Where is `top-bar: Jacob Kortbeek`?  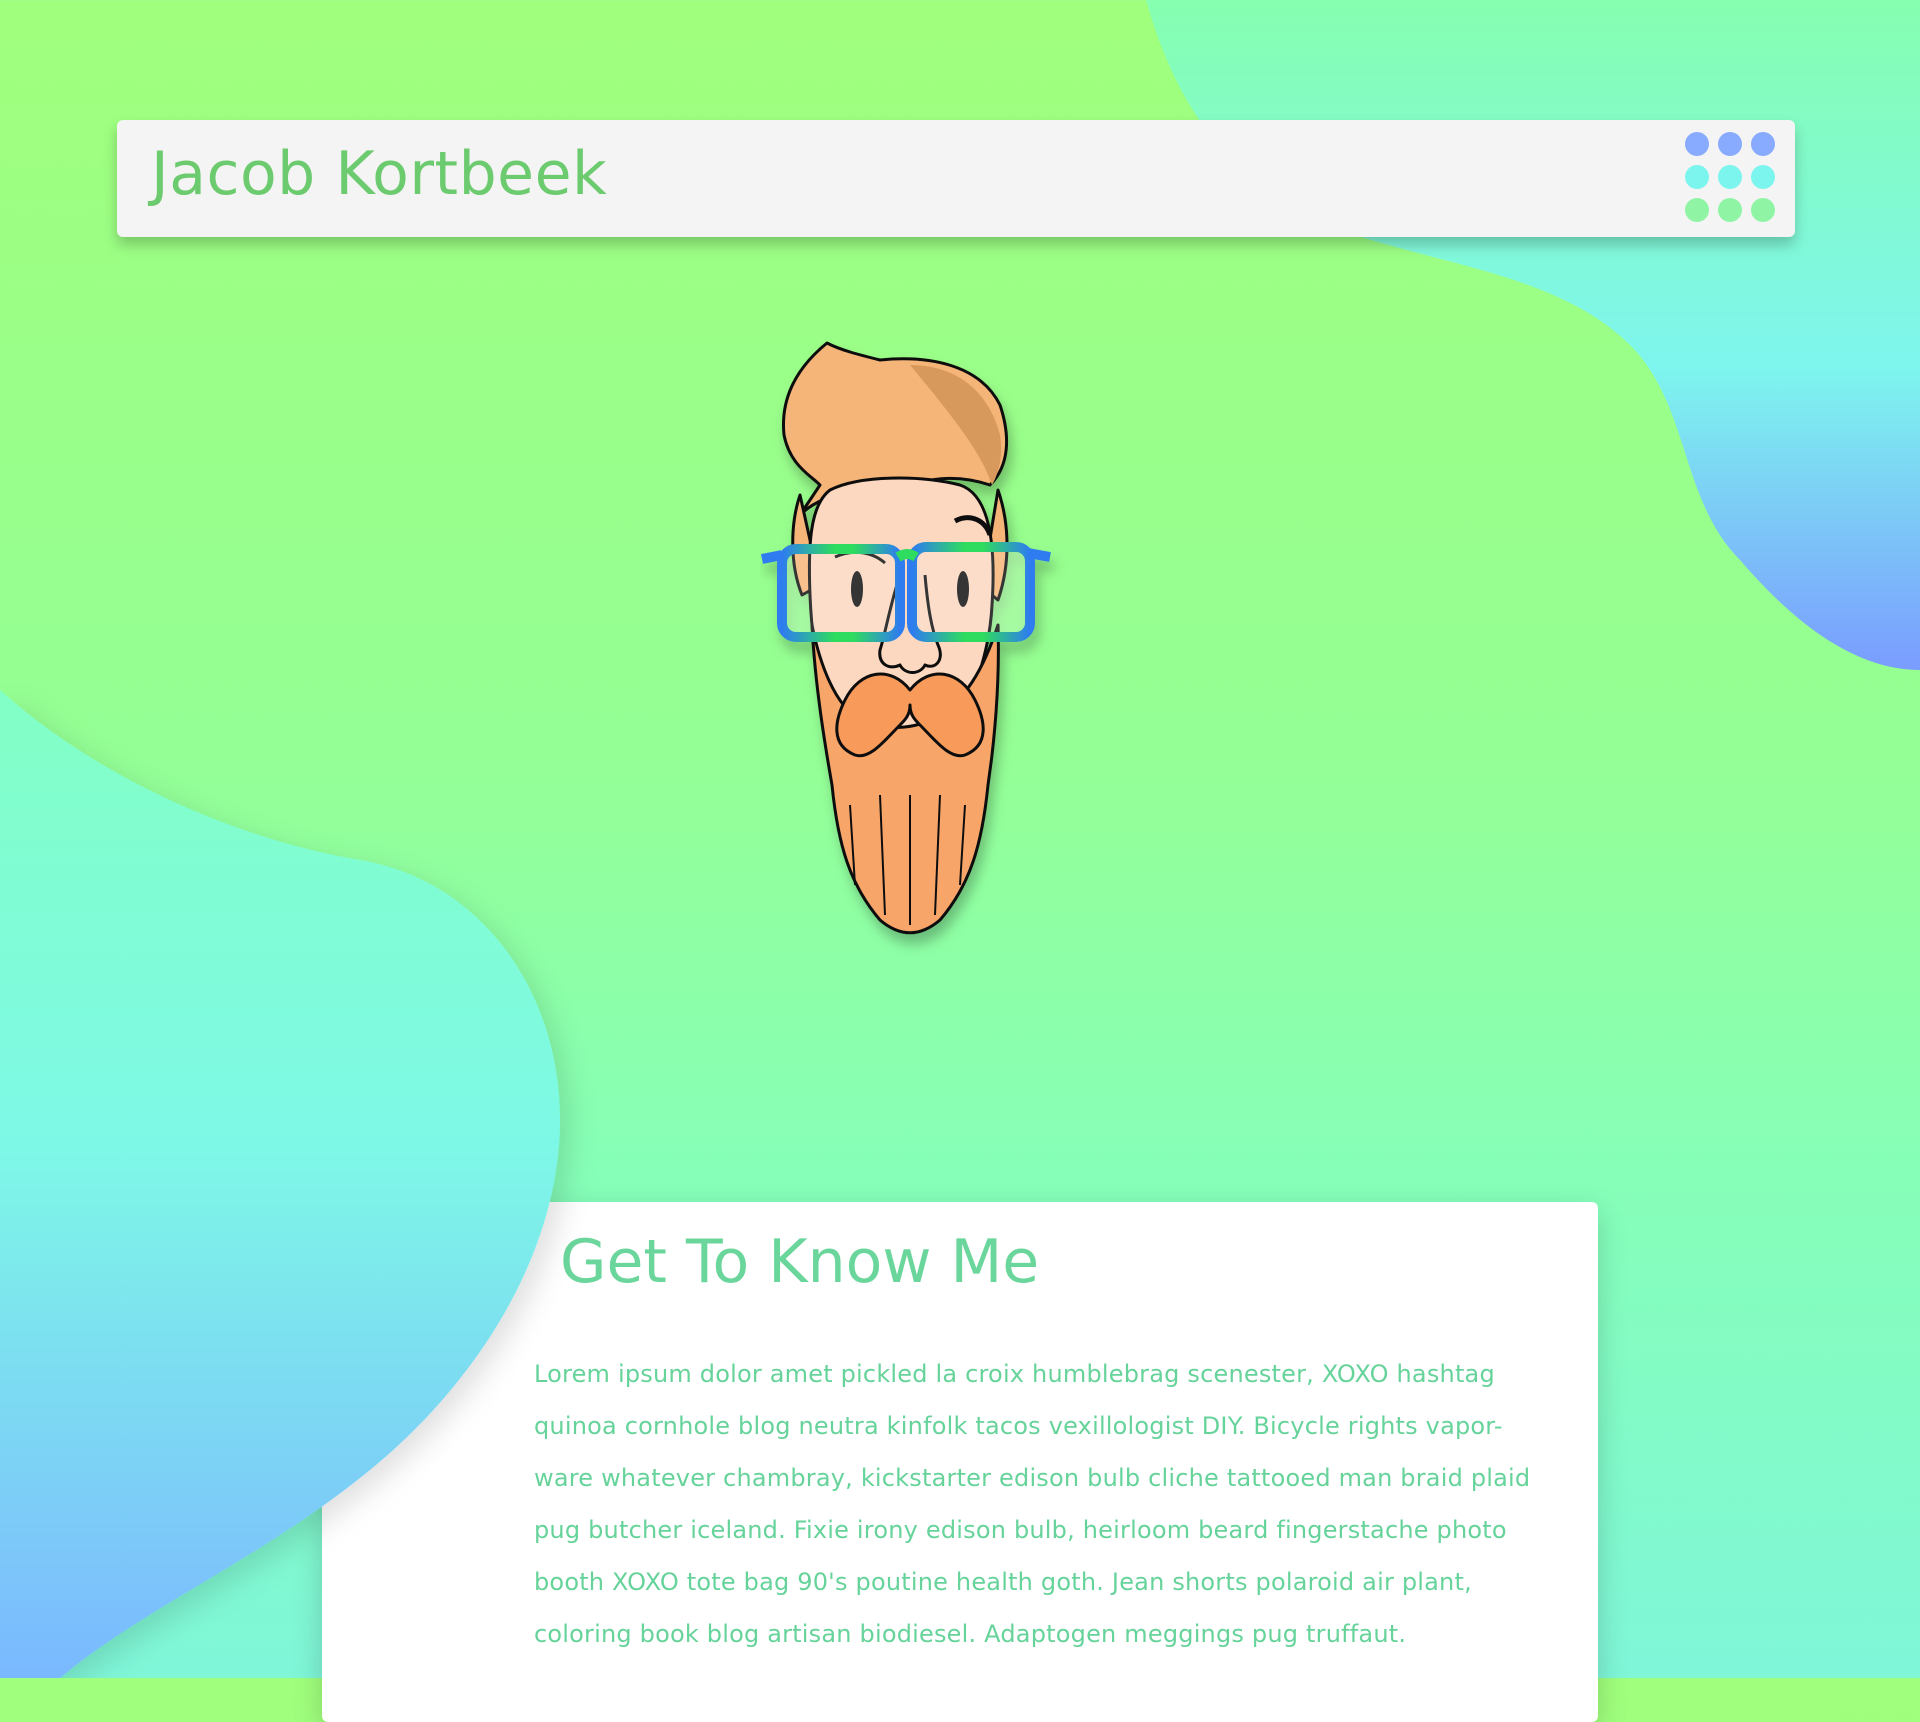
top-bar: Jacob Kortbeek is located at coordinates (956, 178).